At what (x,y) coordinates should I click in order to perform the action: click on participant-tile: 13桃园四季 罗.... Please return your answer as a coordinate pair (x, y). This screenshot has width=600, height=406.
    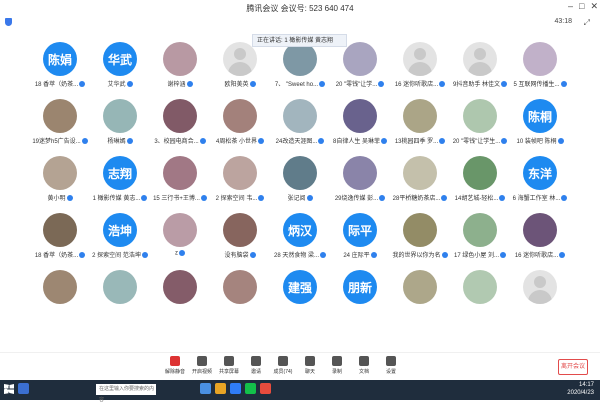
    Looking at the image, I should click on (420, 126).